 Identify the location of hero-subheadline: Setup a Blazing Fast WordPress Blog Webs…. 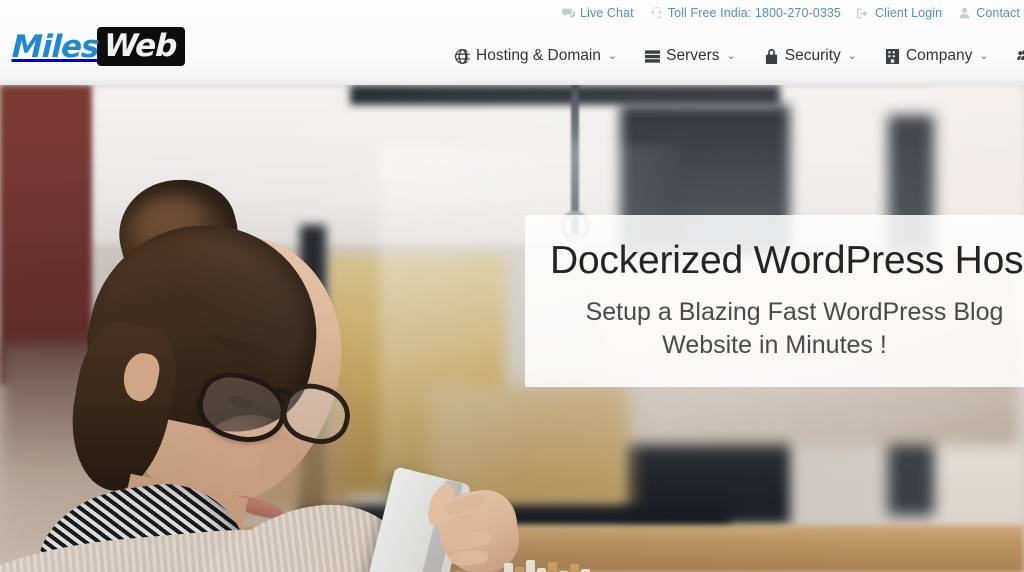
(795, 329).